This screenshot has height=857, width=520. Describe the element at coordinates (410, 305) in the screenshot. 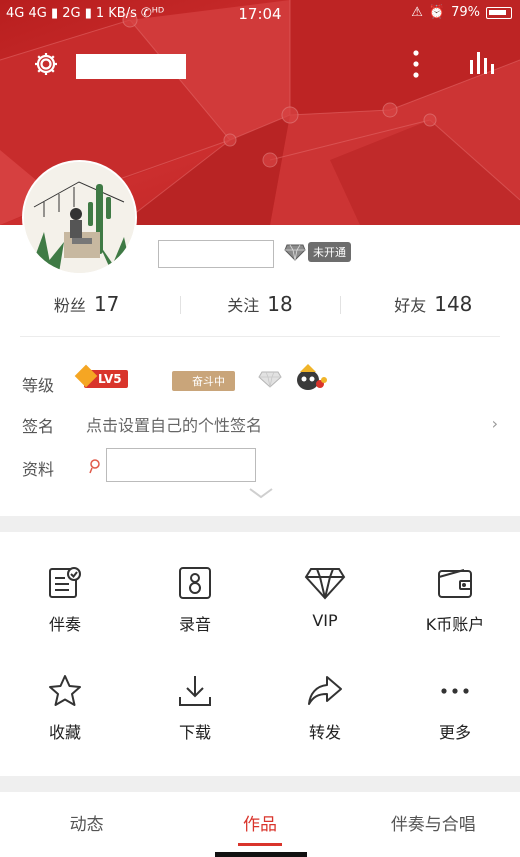

I see `stat-label: 好友` at that location.